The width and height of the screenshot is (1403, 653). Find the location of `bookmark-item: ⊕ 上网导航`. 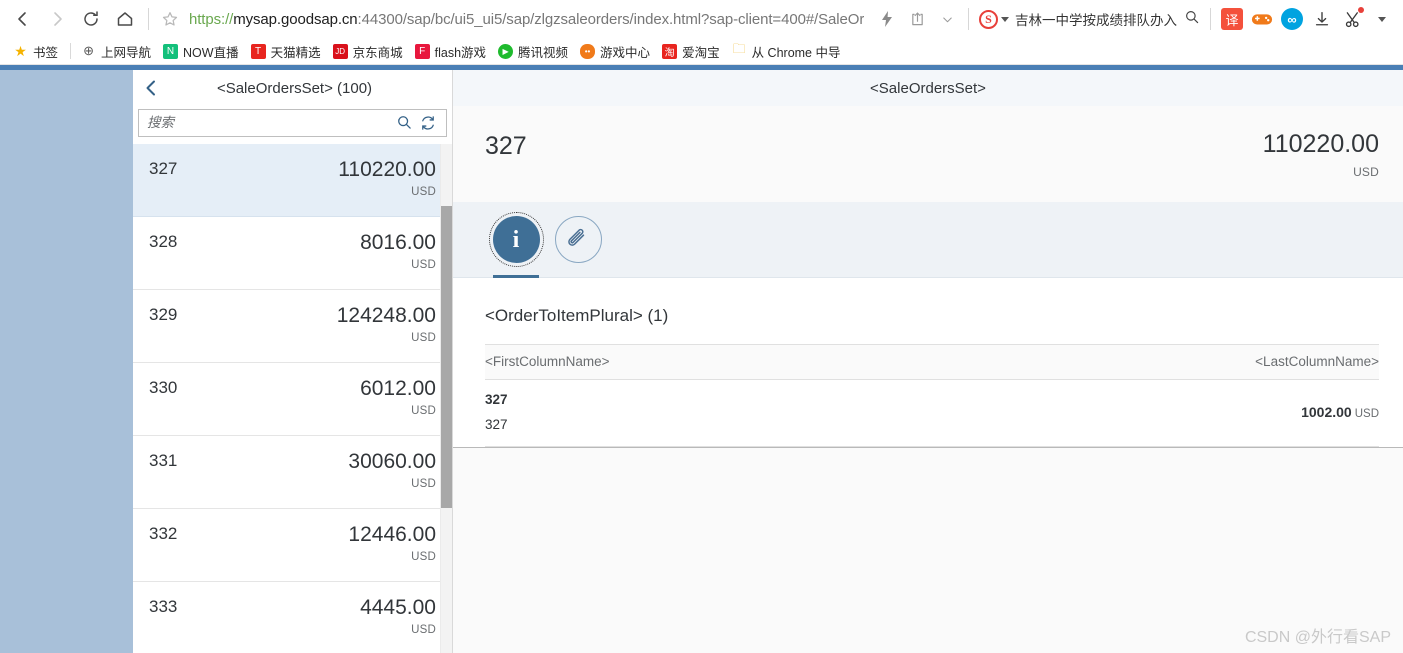

bookmark-item: ⊕ 上网导航 is located at coordinates (117, 51).